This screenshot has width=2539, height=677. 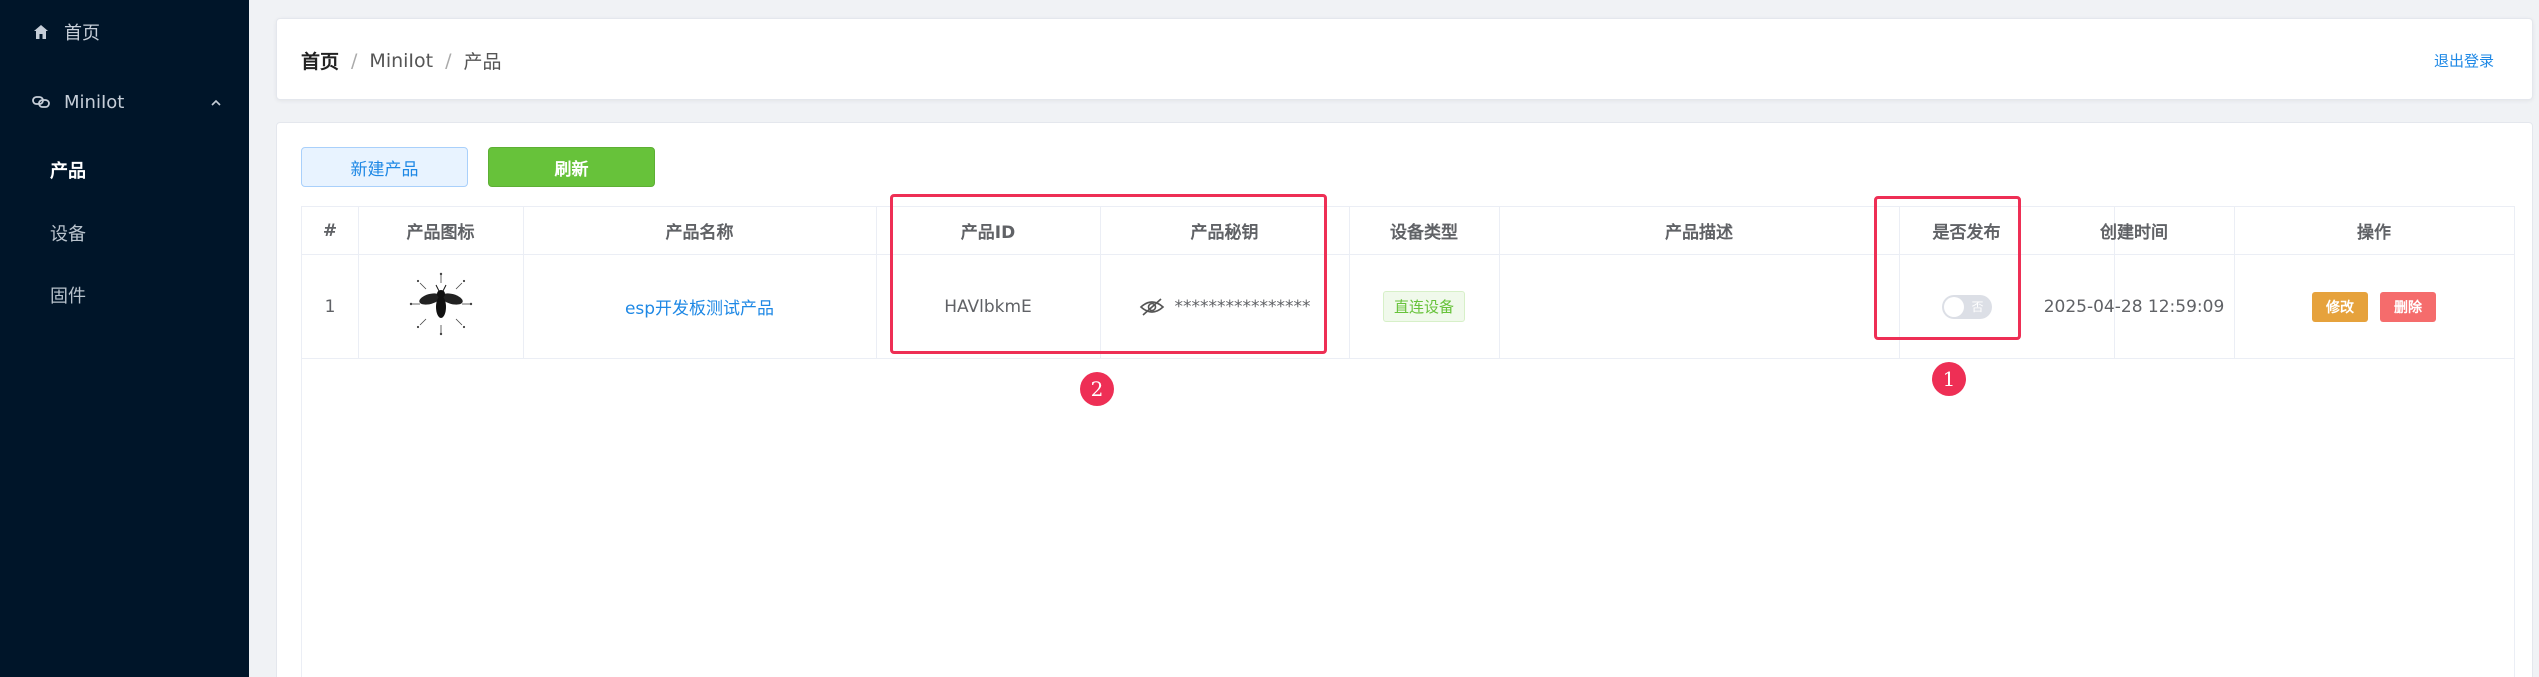 I want to click on sidebar-item-label: MiniIot, so click(x=94, y=102).